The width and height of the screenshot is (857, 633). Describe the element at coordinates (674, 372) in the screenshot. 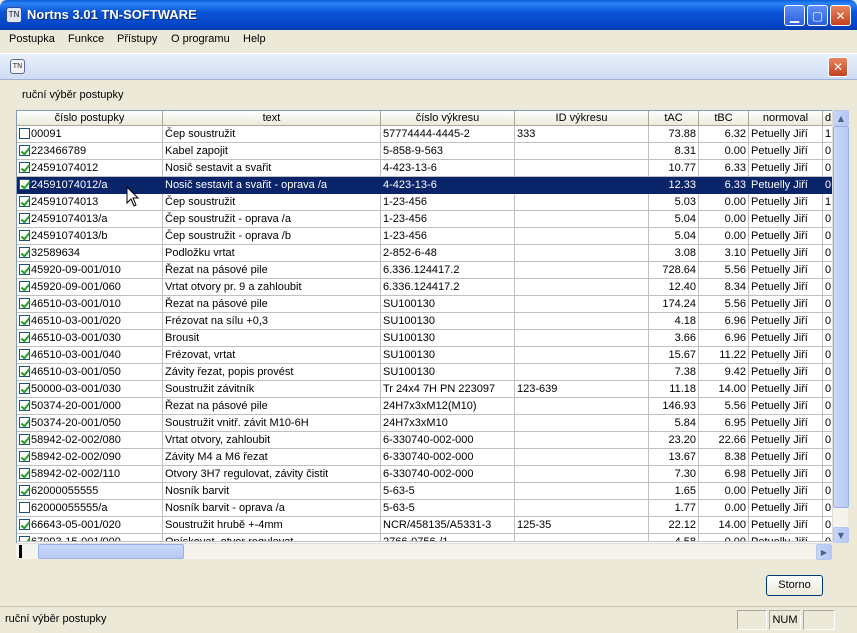

I see `cell-tac: 7.38` at that location.